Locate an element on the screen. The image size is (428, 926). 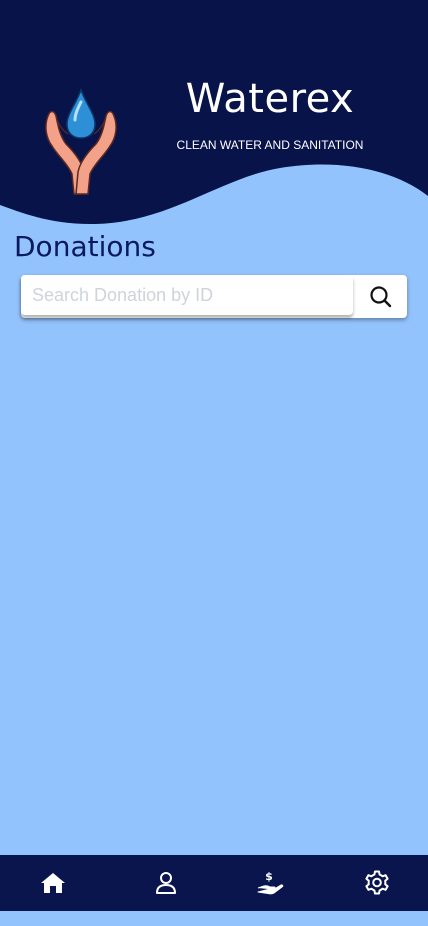
settings-icon is located at coordinates (377, 882).